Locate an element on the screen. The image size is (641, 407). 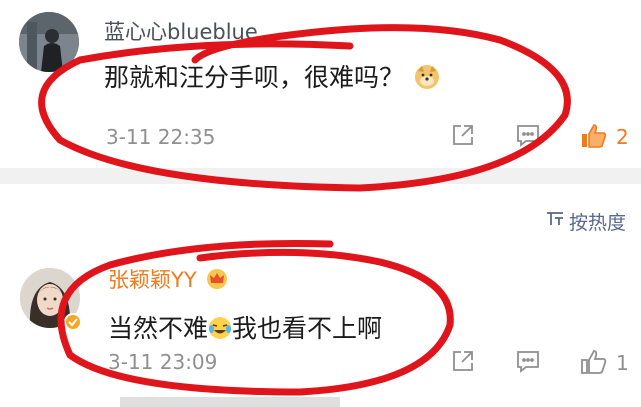
doge-emoji is located at coordinates (427, 80).